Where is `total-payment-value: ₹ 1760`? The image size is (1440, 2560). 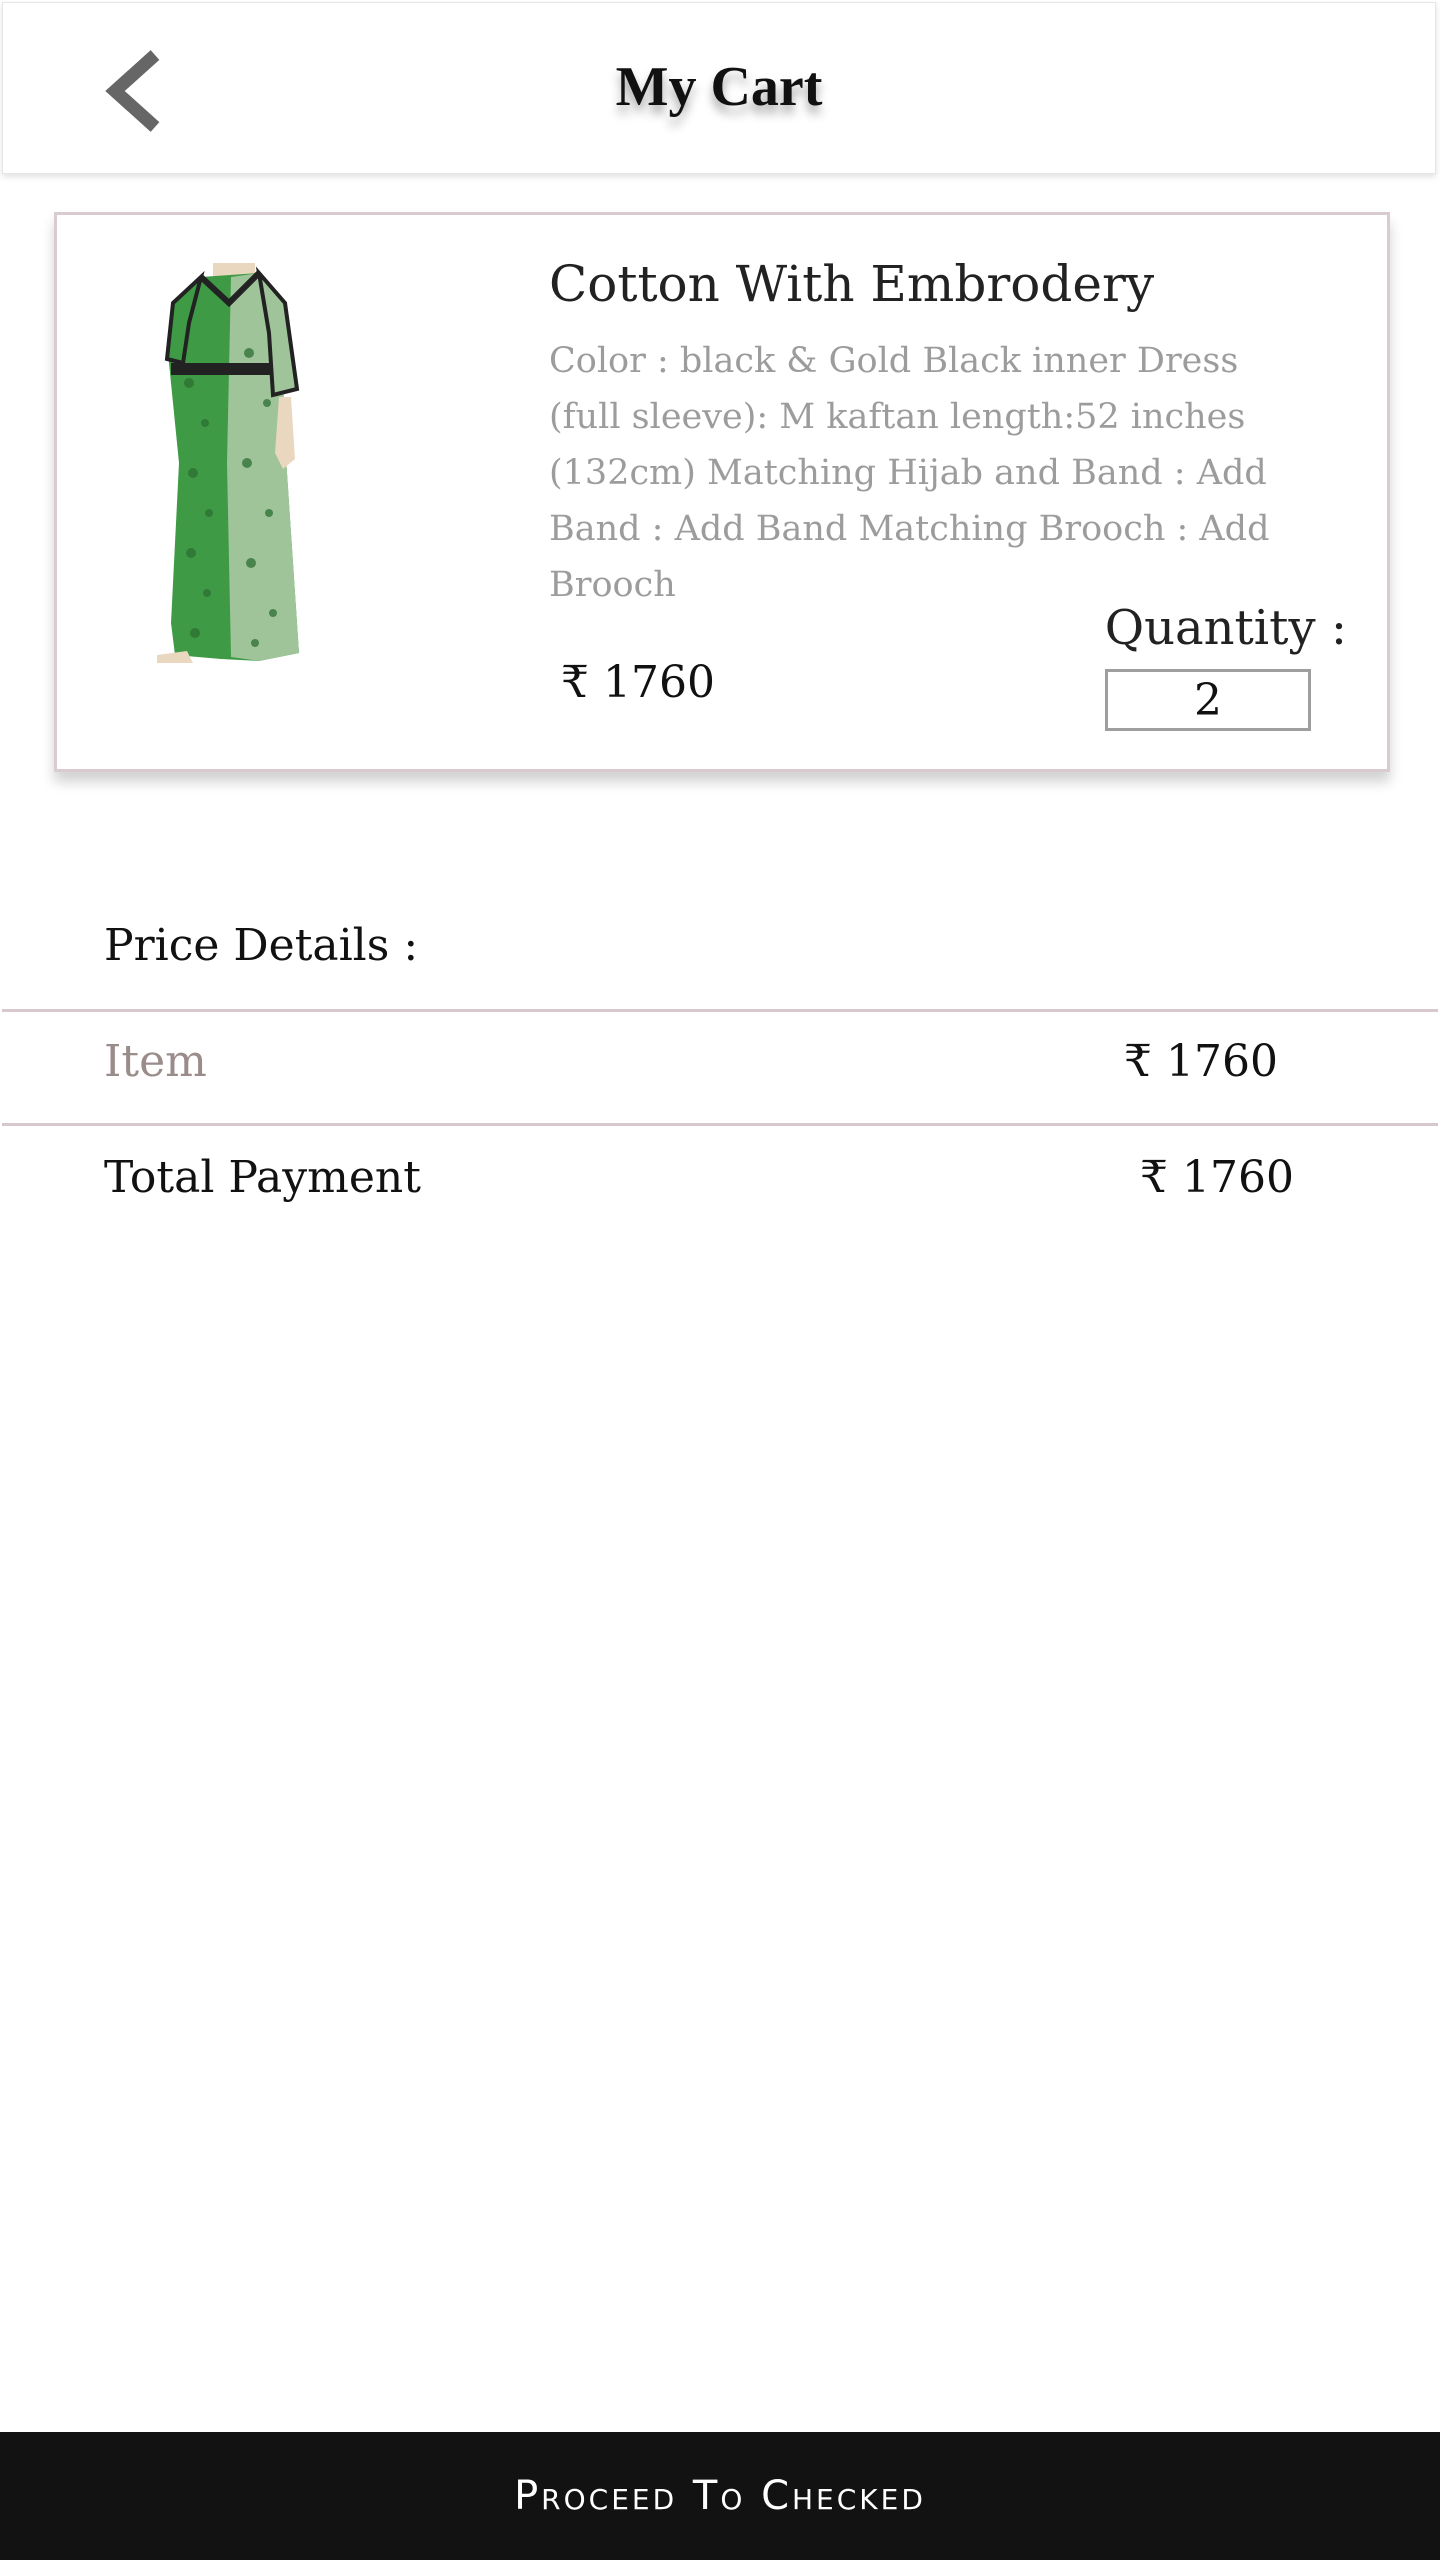
total-payment-value: ₹ 1760 is located at coordinates (1217, 1177).